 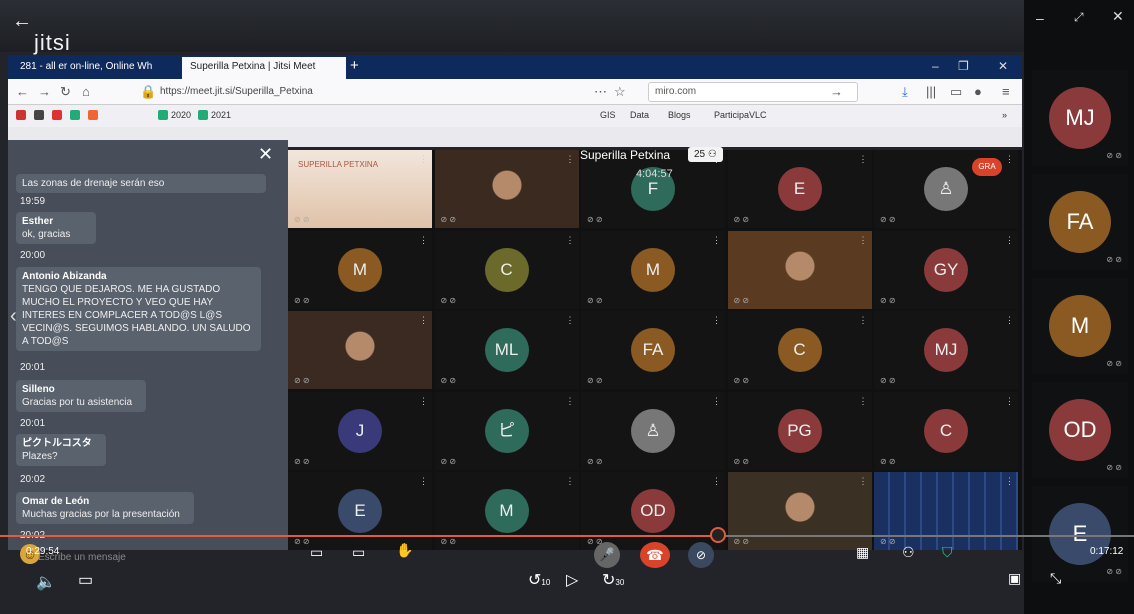 What do you see at coordinates (360, 430) in the screenshot?
I see `participant-tile: J ⊘ ⊘ ⋮` at bounding box center [360, 430].